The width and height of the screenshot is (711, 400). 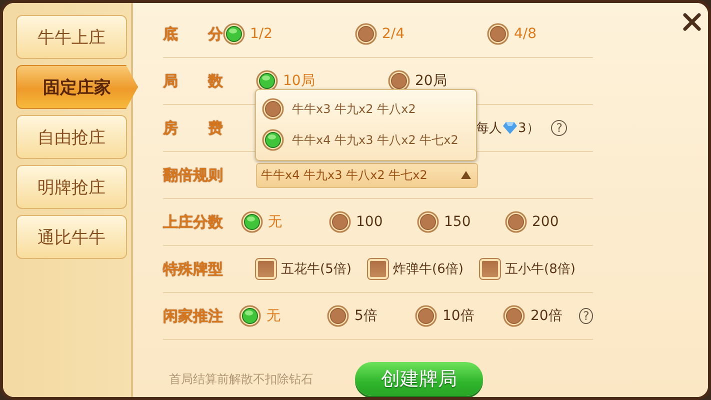 I want to click on setting-label: 局 数, so click(x=193, y=81).